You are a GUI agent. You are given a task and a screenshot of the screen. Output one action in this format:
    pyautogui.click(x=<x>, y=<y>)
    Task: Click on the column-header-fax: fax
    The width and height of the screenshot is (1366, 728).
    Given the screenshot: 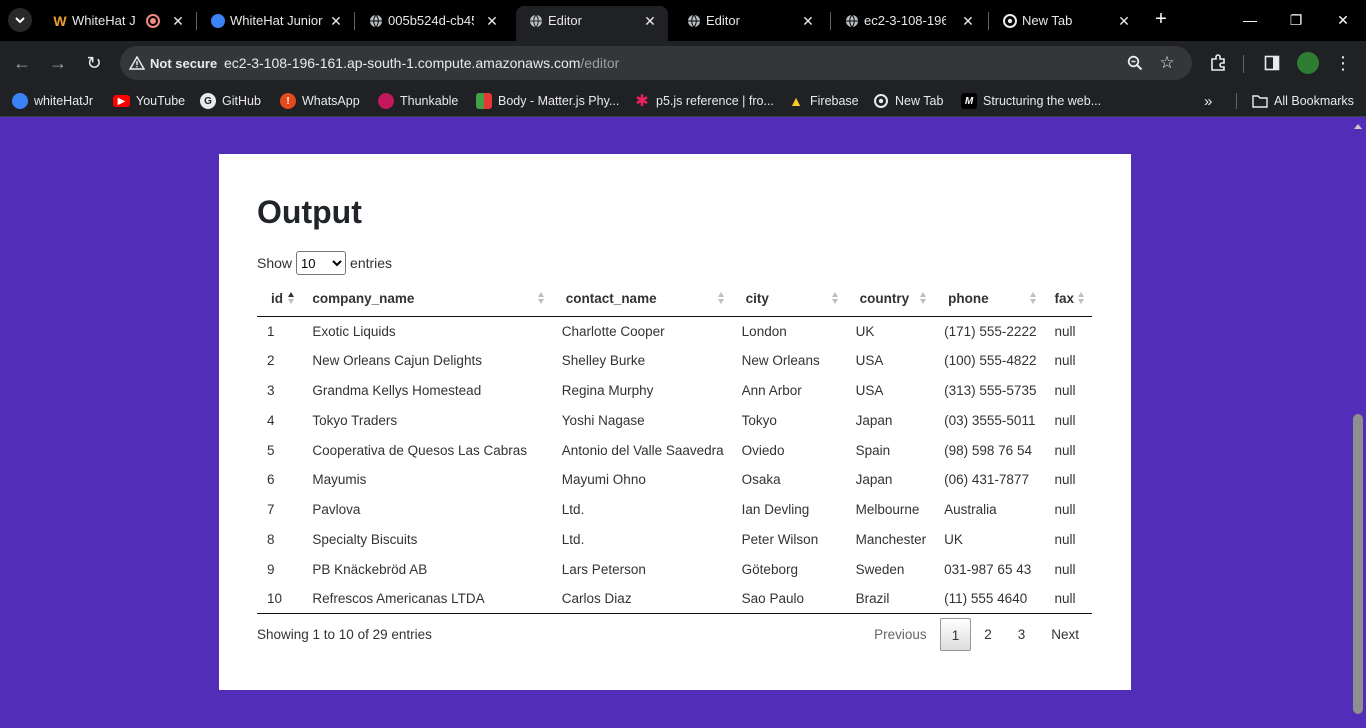 What is the action you would take?
    pyautogui.click(x=1068, y=299)
    